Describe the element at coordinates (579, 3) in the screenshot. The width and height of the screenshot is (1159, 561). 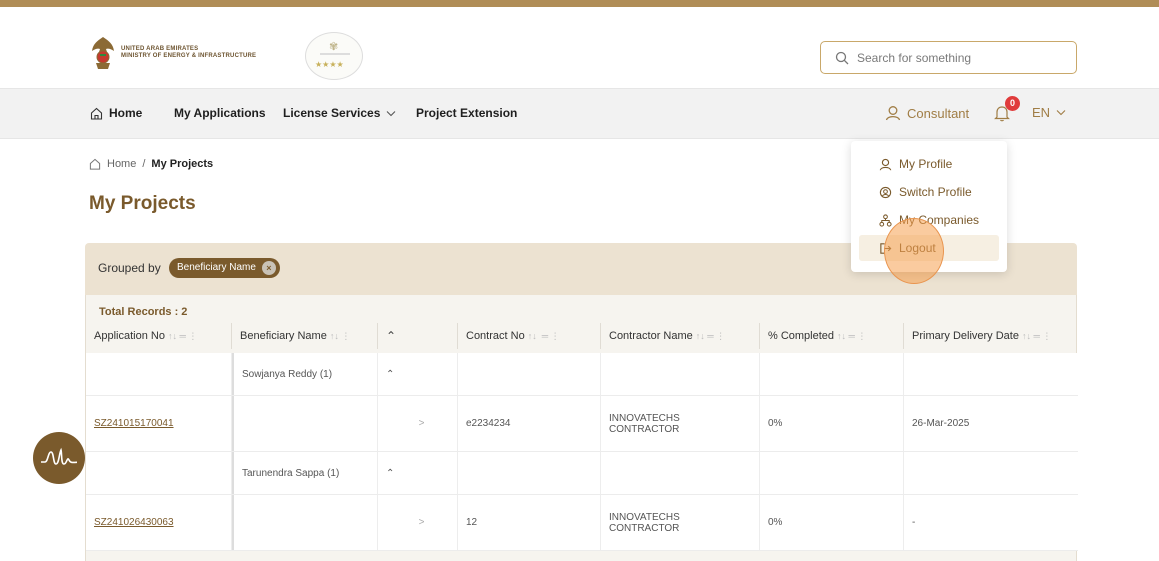
I see `top-accent-stripe` at that location.